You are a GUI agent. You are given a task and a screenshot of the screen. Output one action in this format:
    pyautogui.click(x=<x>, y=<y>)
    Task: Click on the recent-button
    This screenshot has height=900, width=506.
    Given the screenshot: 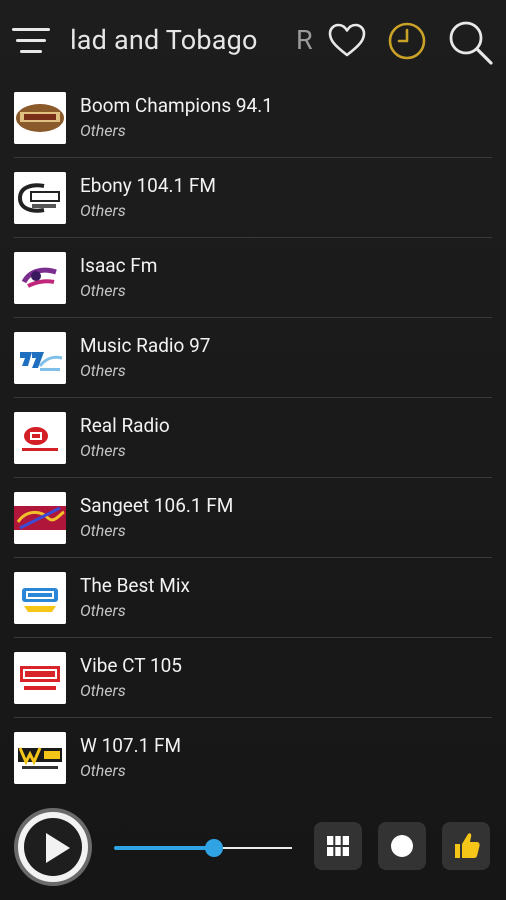 What is the action you would take?
    pyautogui.click(x=407, y=41)
    